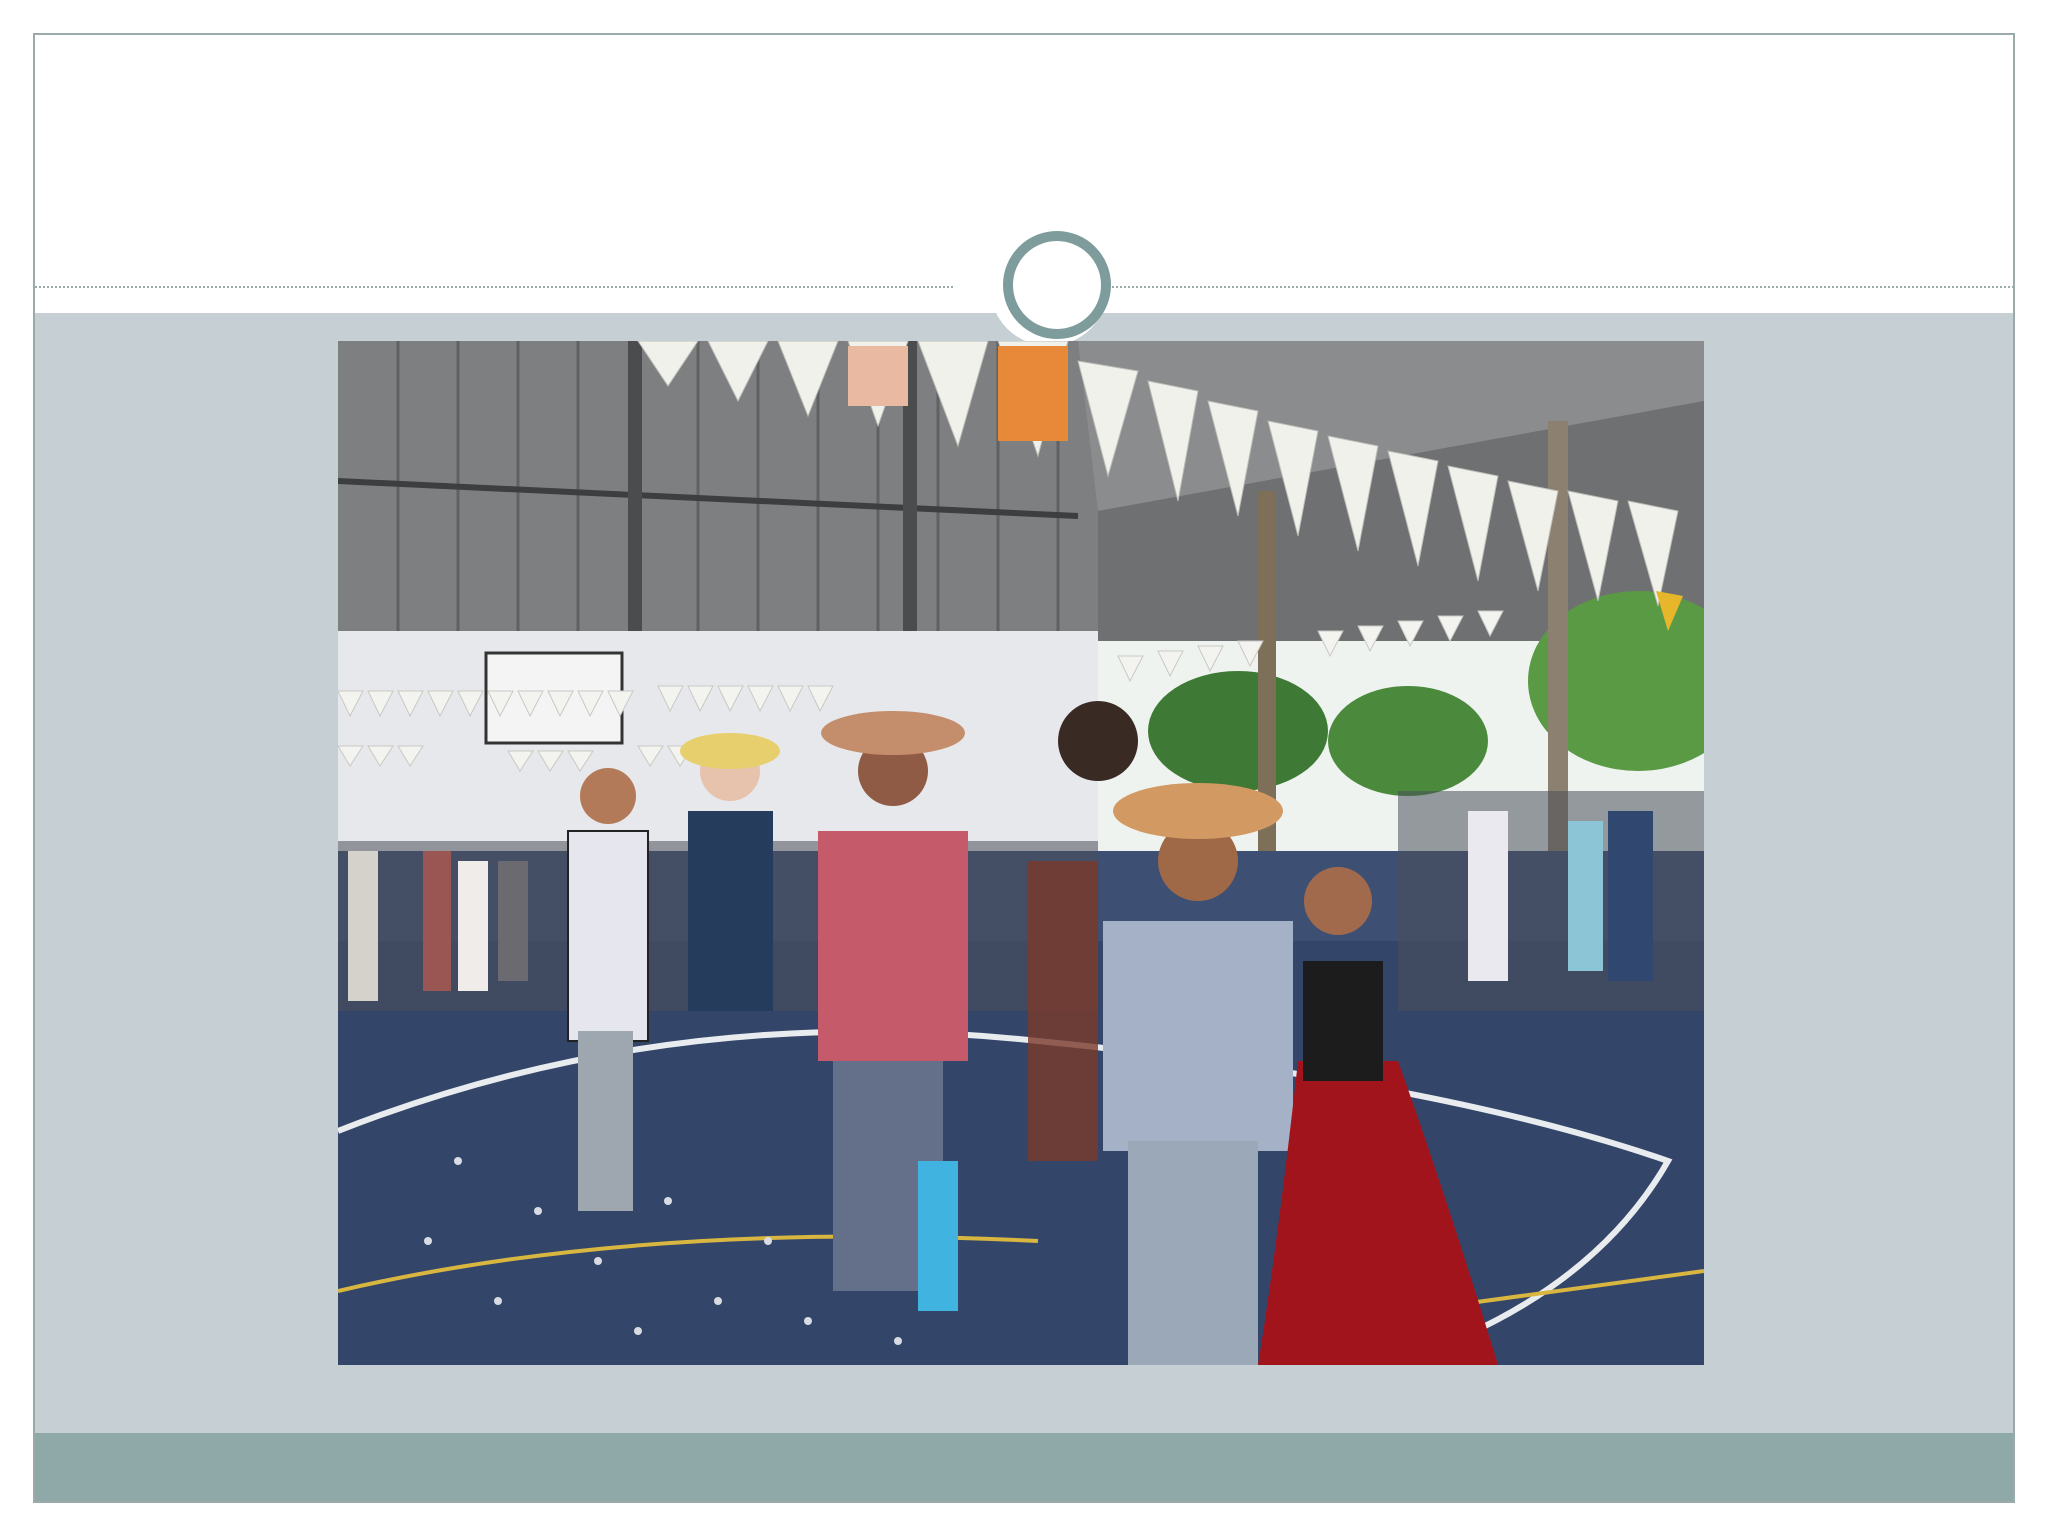  I want to click on divider-left, so click(494, 287).